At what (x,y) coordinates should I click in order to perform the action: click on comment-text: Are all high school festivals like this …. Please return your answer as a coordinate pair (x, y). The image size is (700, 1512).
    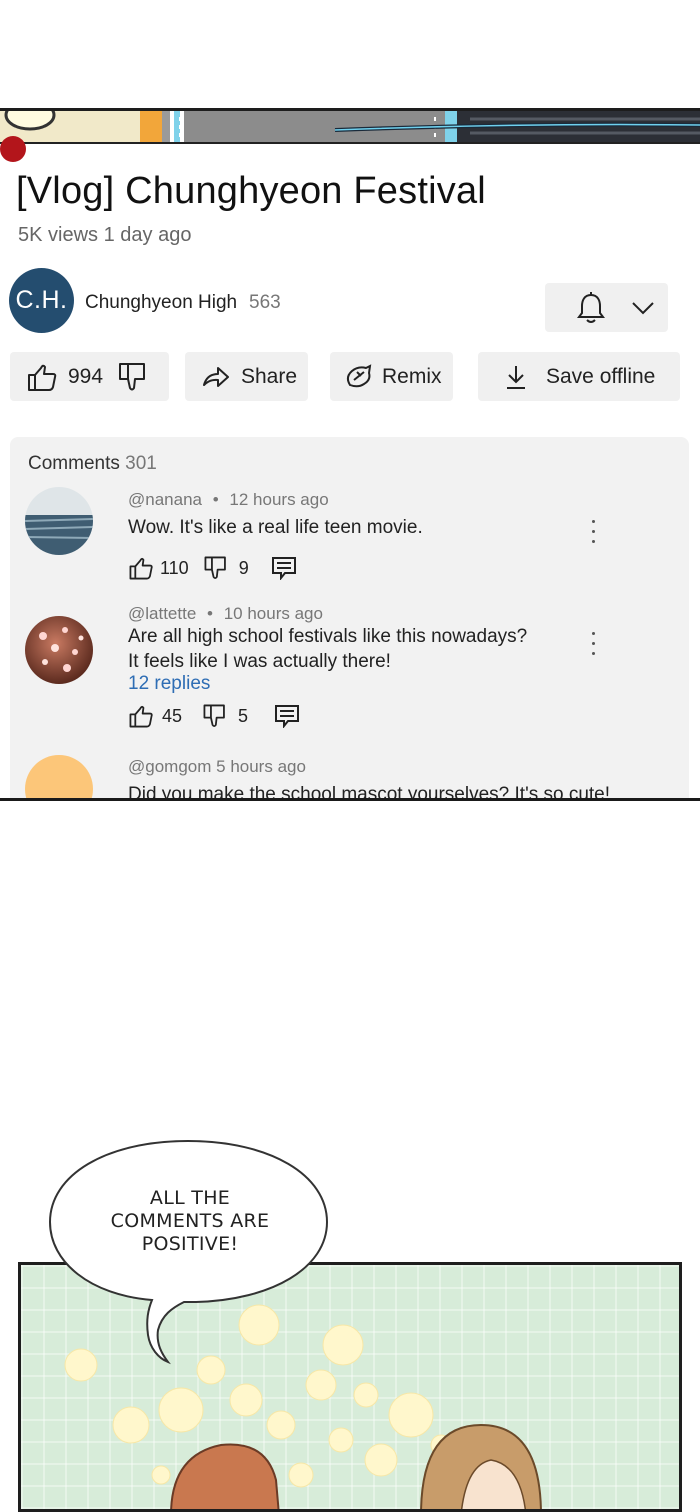
    Looking at the image, I should click on (328, 636).